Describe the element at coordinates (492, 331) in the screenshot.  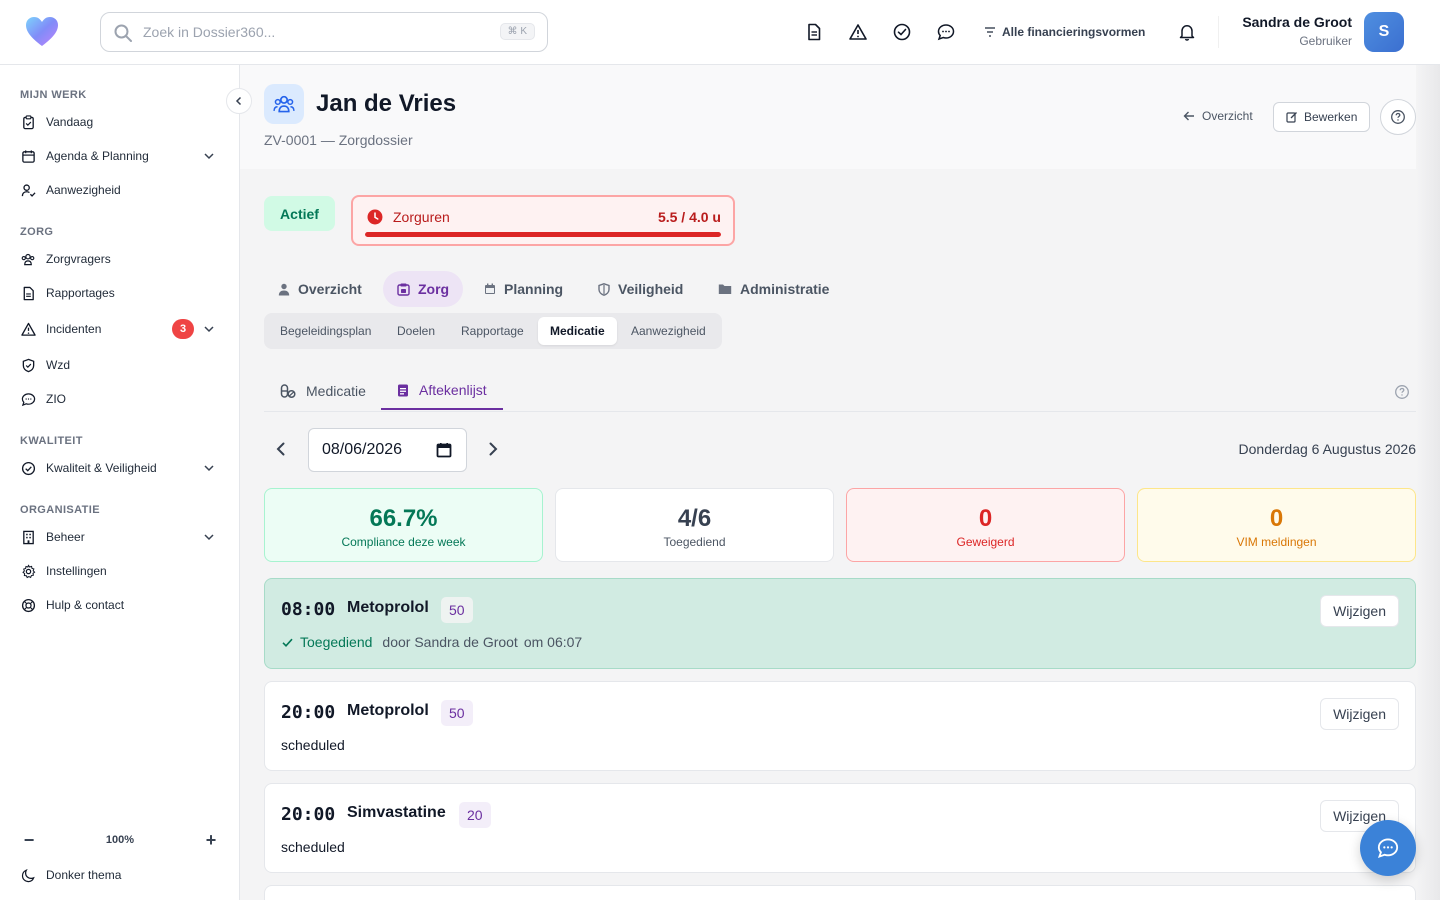
I see `subtab-rapportage: Rapportage` at that location.